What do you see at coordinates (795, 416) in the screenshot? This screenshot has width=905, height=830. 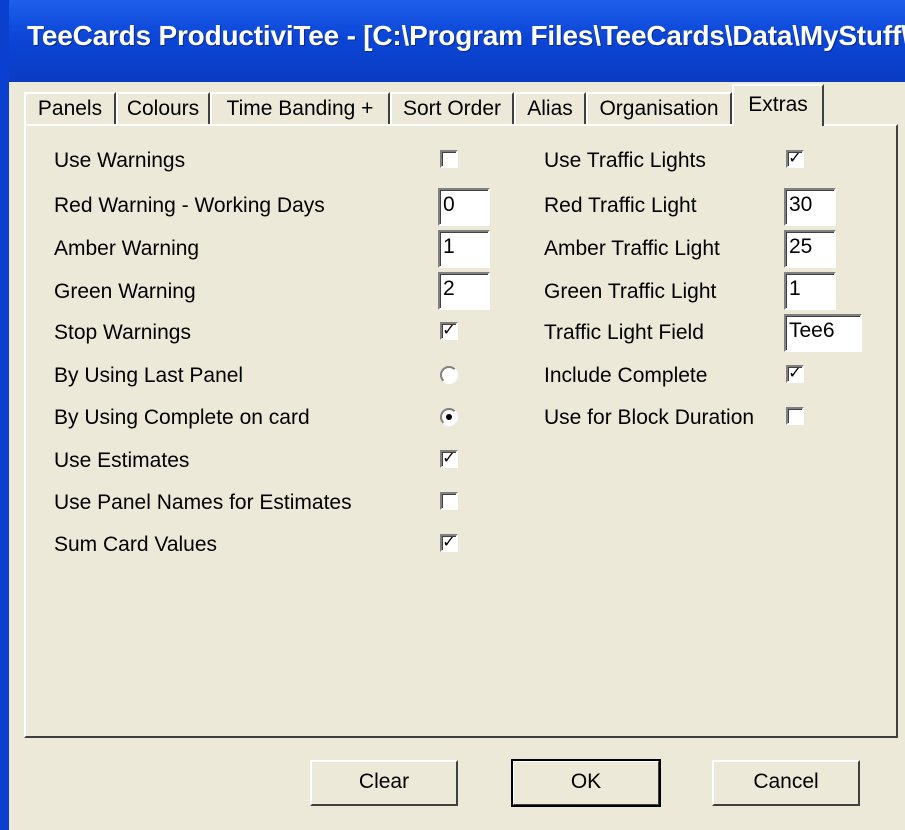 I see `block-duration-checkbox` at bounding box center [795, 416].